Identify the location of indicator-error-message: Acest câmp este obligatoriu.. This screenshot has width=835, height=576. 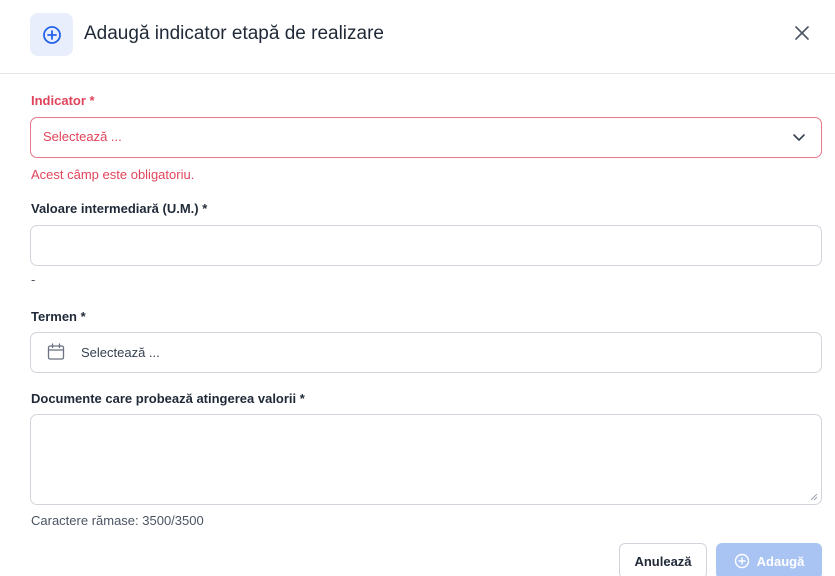
(113, 174).